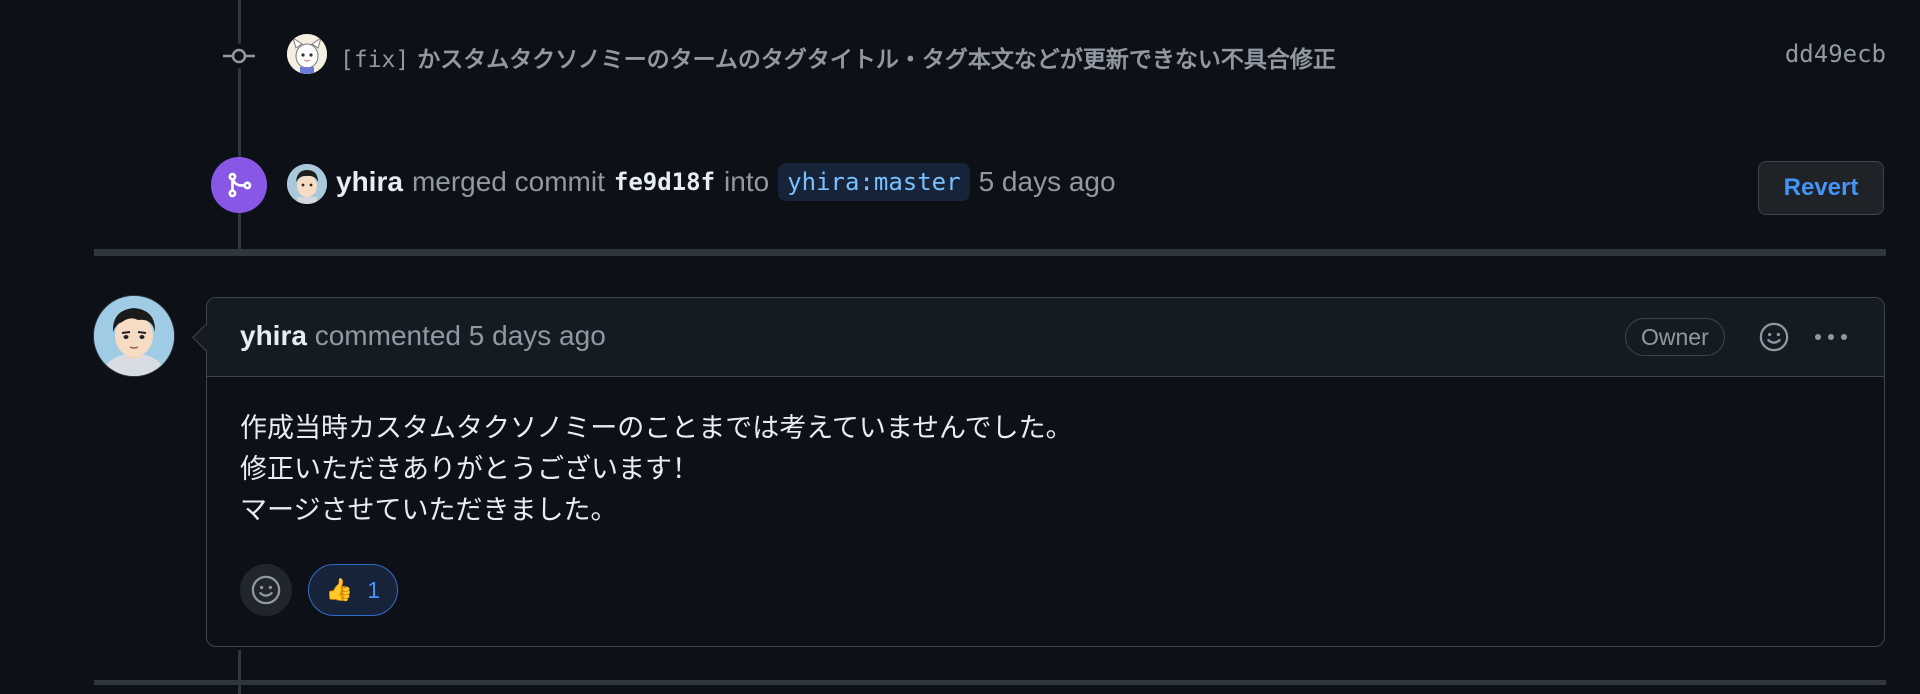 This screenshot has height=694, width=1920. What do you see at coordinates (307, 184) in the screenshot?
I see `merge-author-avatar` at bounding box center [307, 184].